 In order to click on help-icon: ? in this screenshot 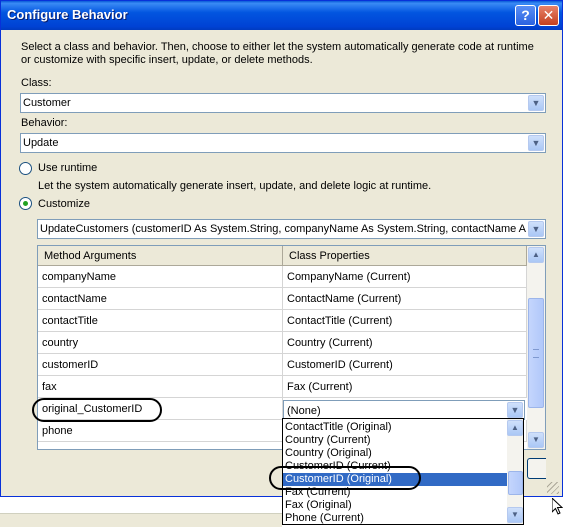, I will do `click(525, 15)`.